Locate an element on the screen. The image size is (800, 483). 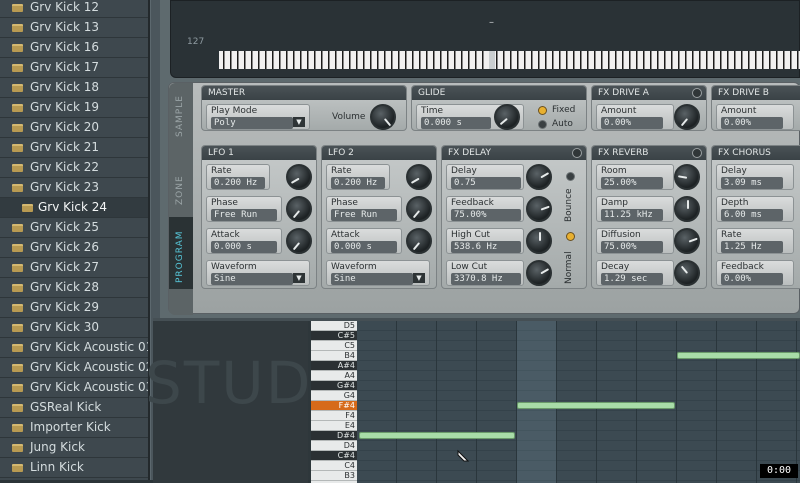
lfo2-rate-value: 0.200 Hz is located at coordinates (358, 183).